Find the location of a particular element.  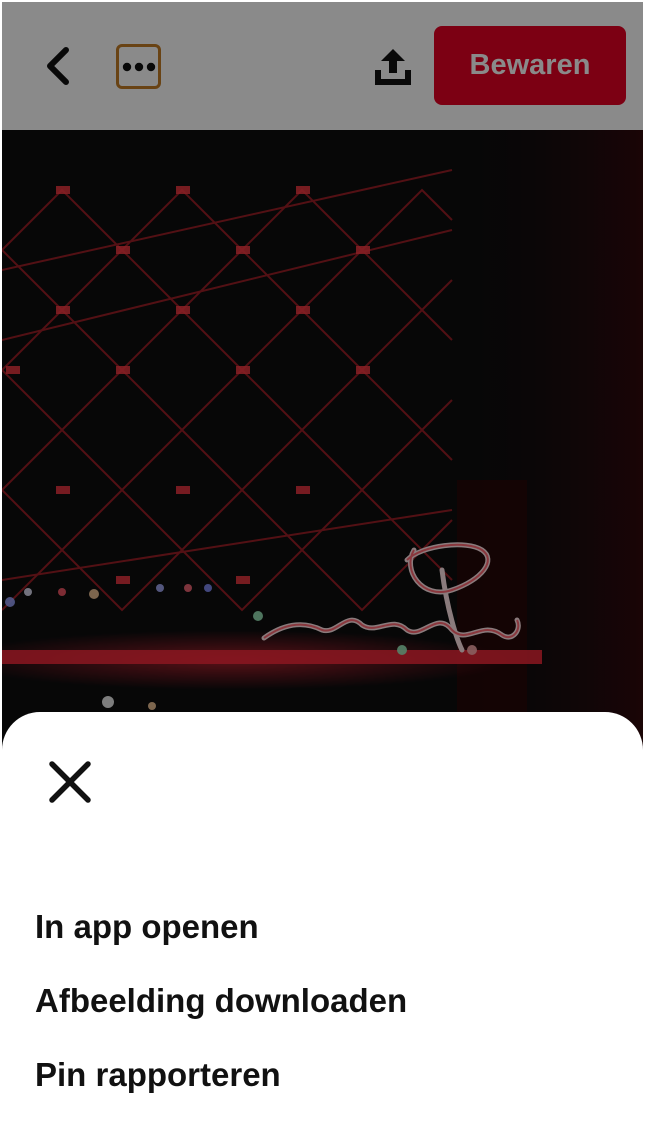

close-icon is located at coordinates (70, 782).